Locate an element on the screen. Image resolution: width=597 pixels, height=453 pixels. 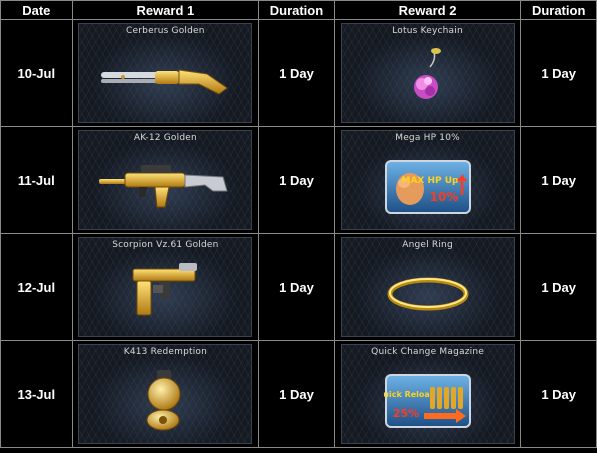
reward-card: K413 Redemption is located at coordinates (165, 394).